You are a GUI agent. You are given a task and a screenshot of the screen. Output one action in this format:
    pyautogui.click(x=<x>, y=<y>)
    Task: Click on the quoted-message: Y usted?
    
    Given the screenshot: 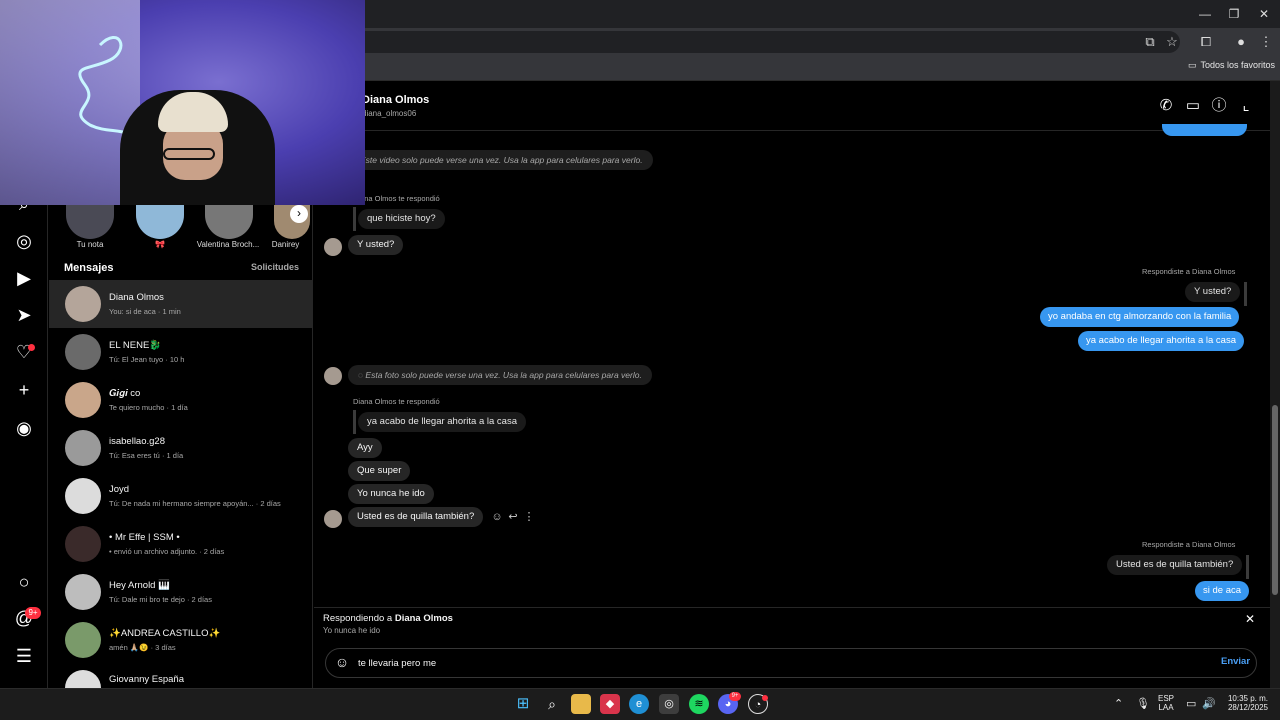 What is the action you would take?
    pyautogui.click(x=1216, y=294)
    